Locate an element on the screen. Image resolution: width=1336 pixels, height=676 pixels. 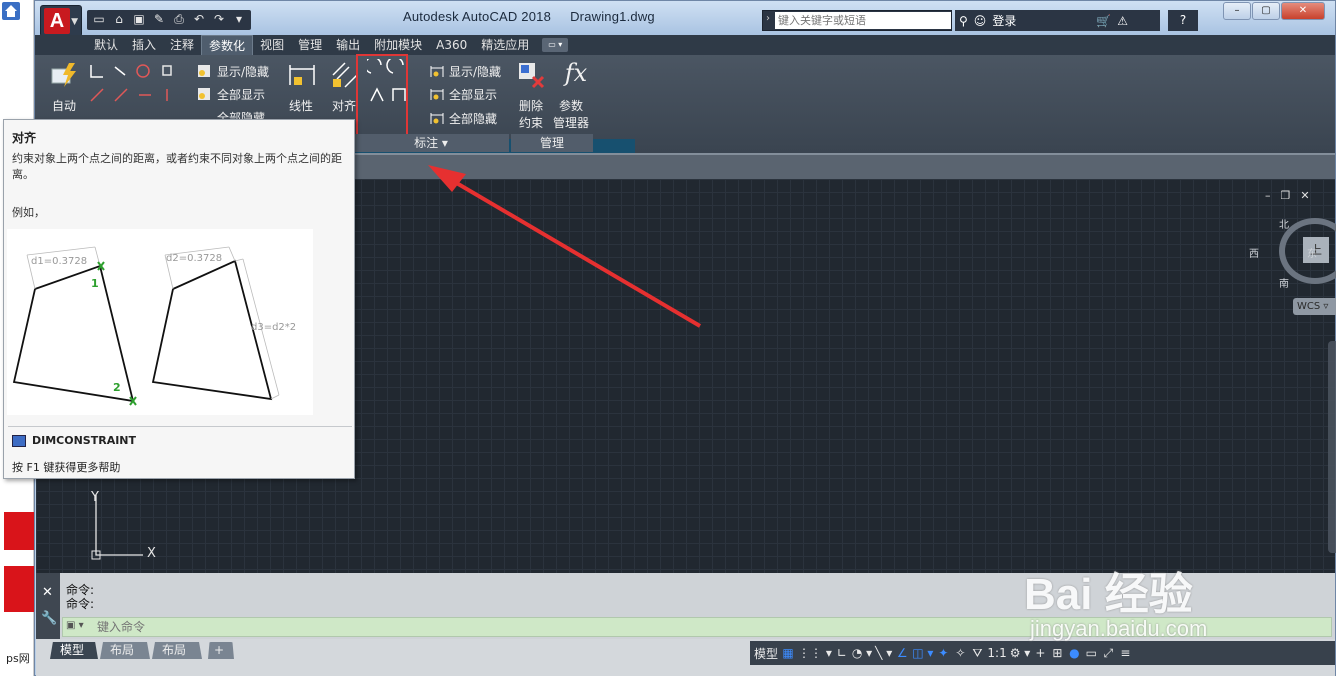
object-snap-tracking-icon: ∠ is located at coordinates (902, 653).